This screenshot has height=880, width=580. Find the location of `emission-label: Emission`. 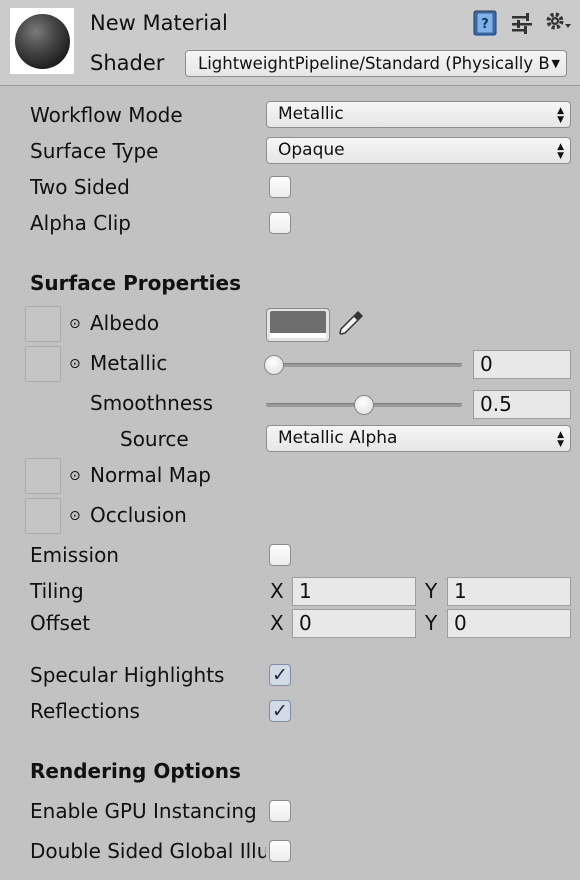

emission-label: Emission is located at coordinates (74, 555).